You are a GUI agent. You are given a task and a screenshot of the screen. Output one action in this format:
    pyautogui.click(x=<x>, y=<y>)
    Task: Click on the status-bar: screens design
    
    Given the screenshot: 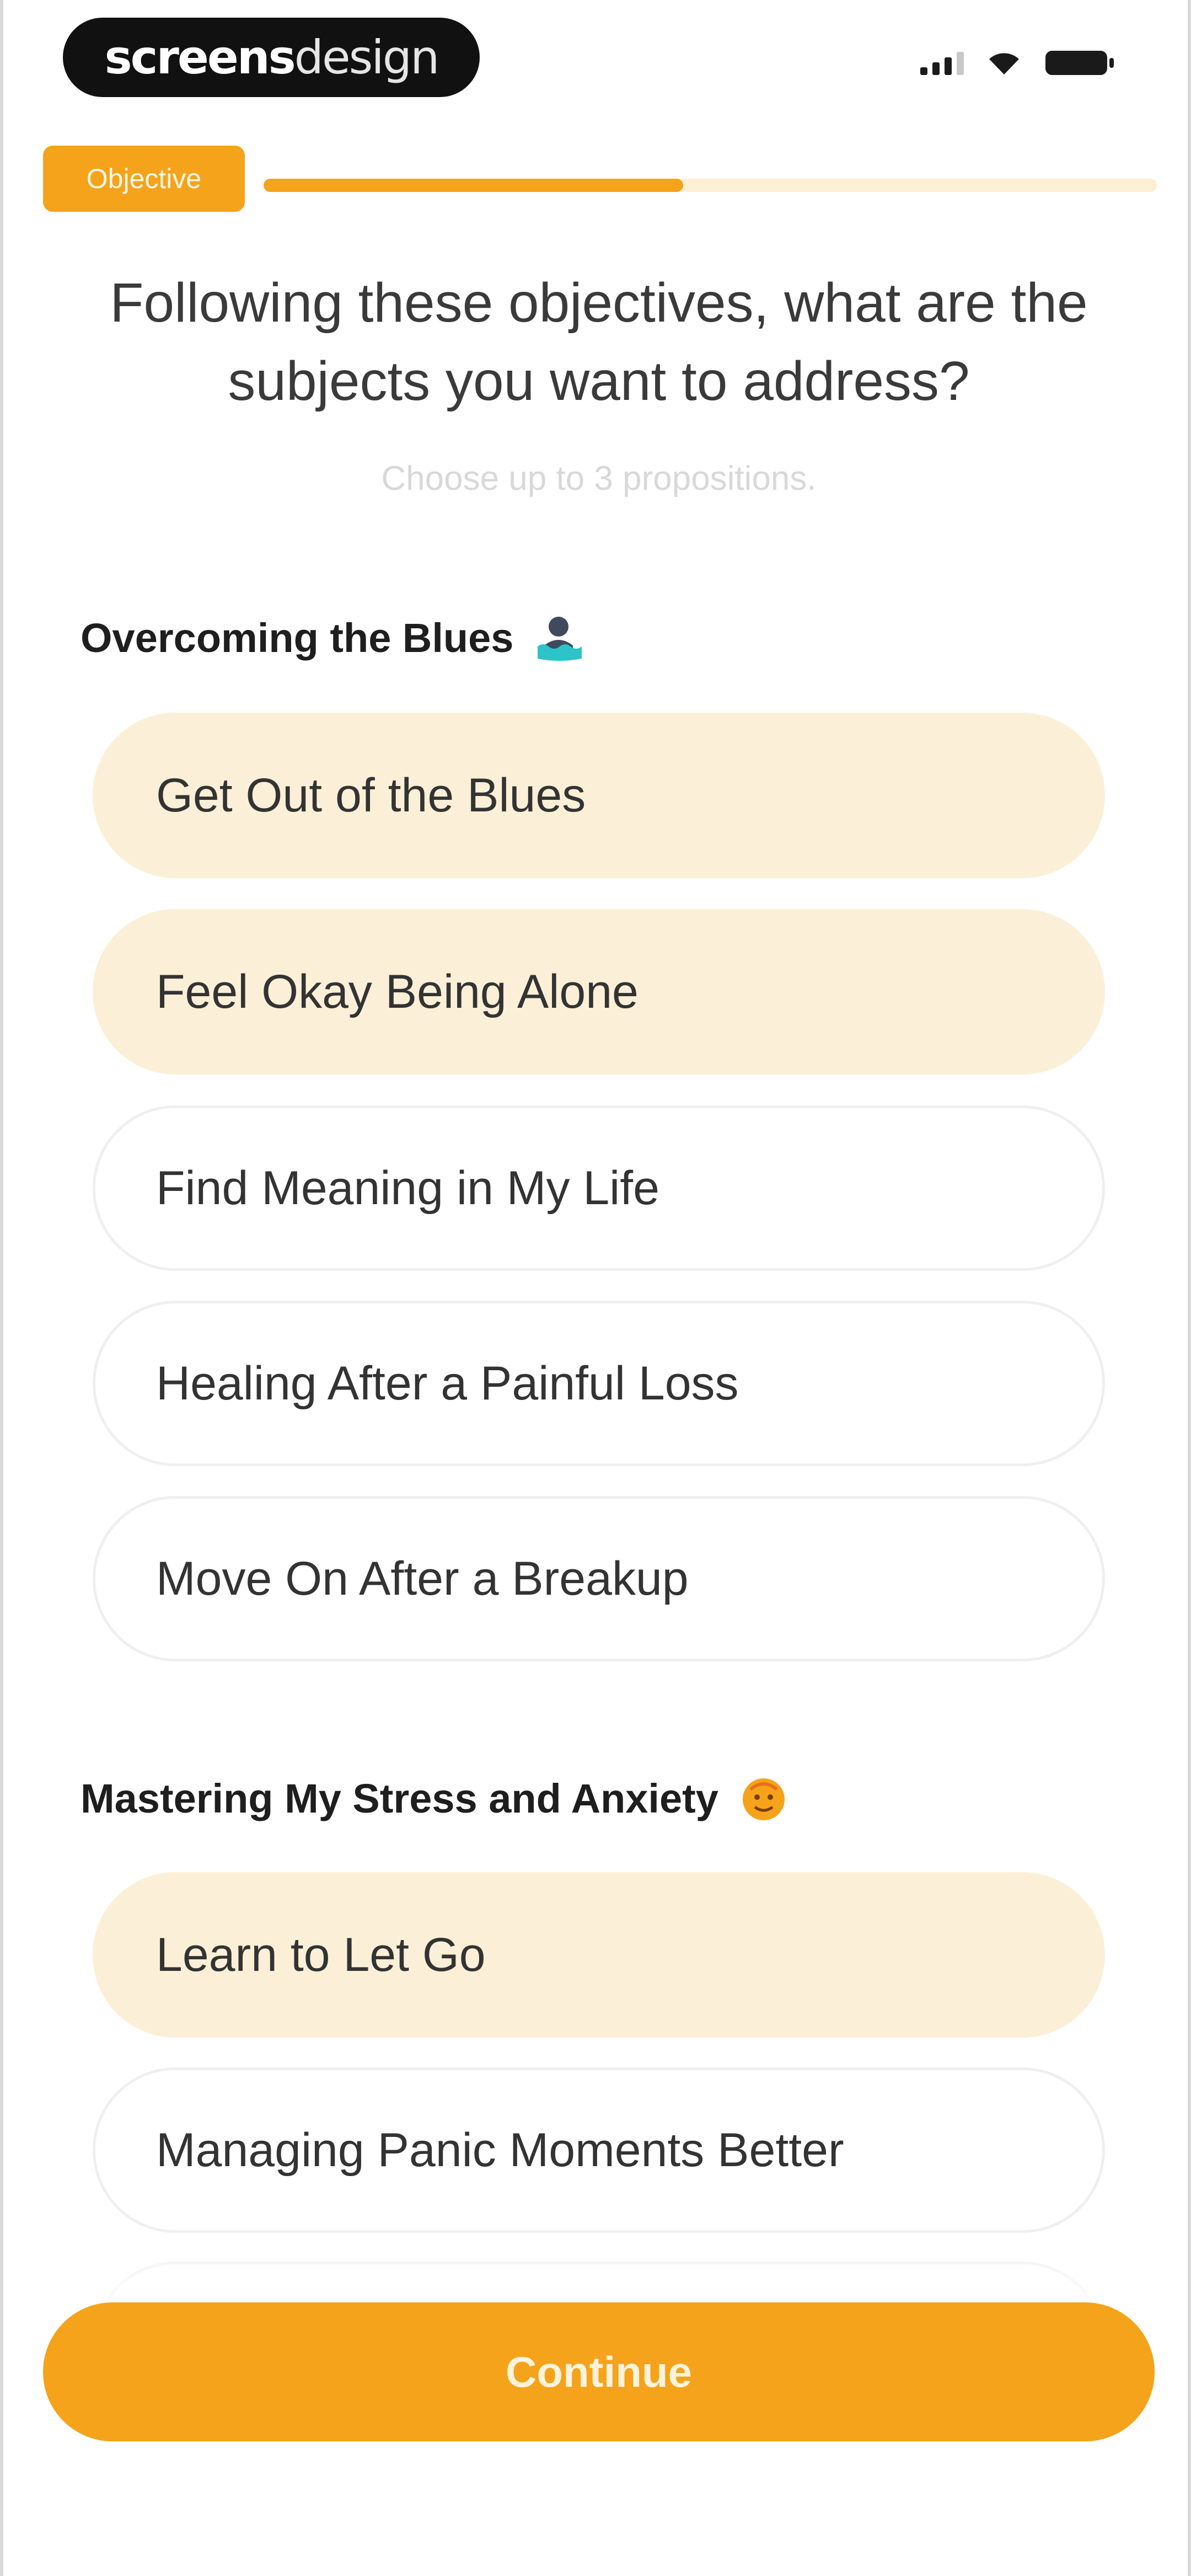 What is the action you would take?
    pyautogui.click(x=595, y=58)
    